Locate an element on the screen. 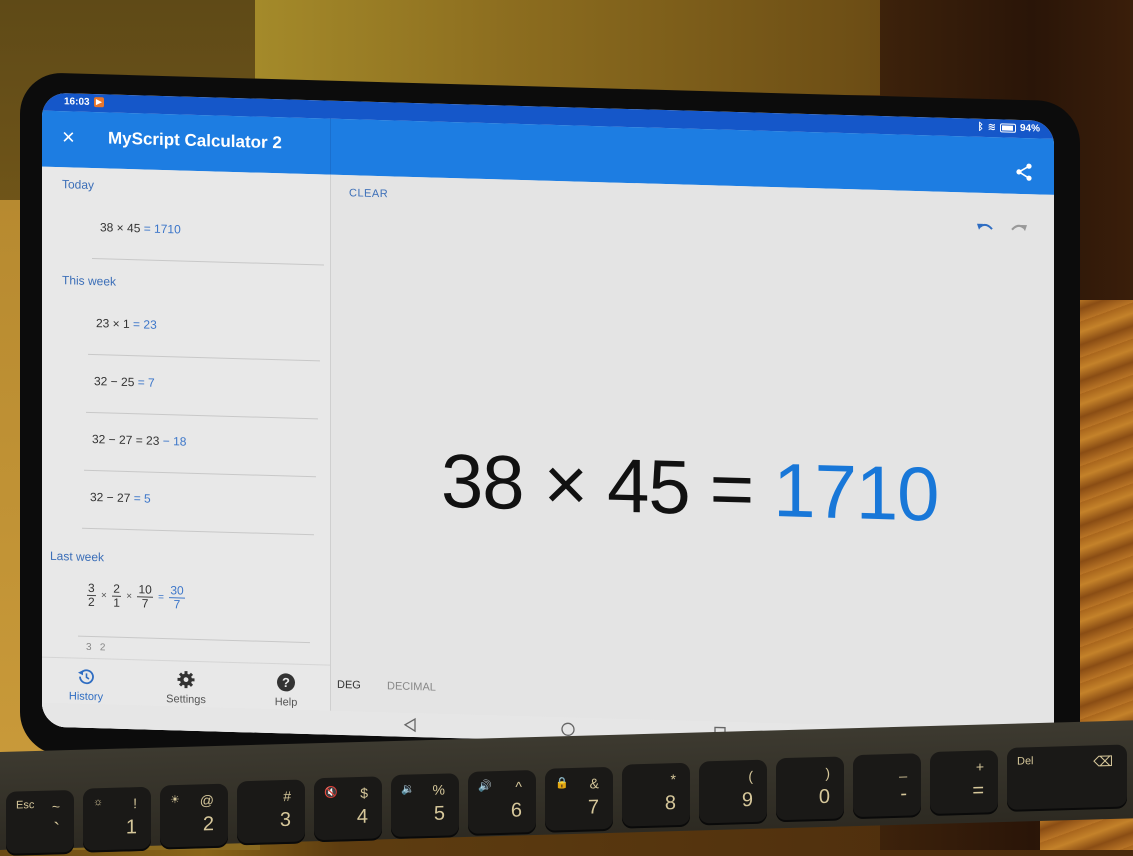 The width and height of the screenshot is (1133, 856). undo-icon is located at coordinates (985, 228).